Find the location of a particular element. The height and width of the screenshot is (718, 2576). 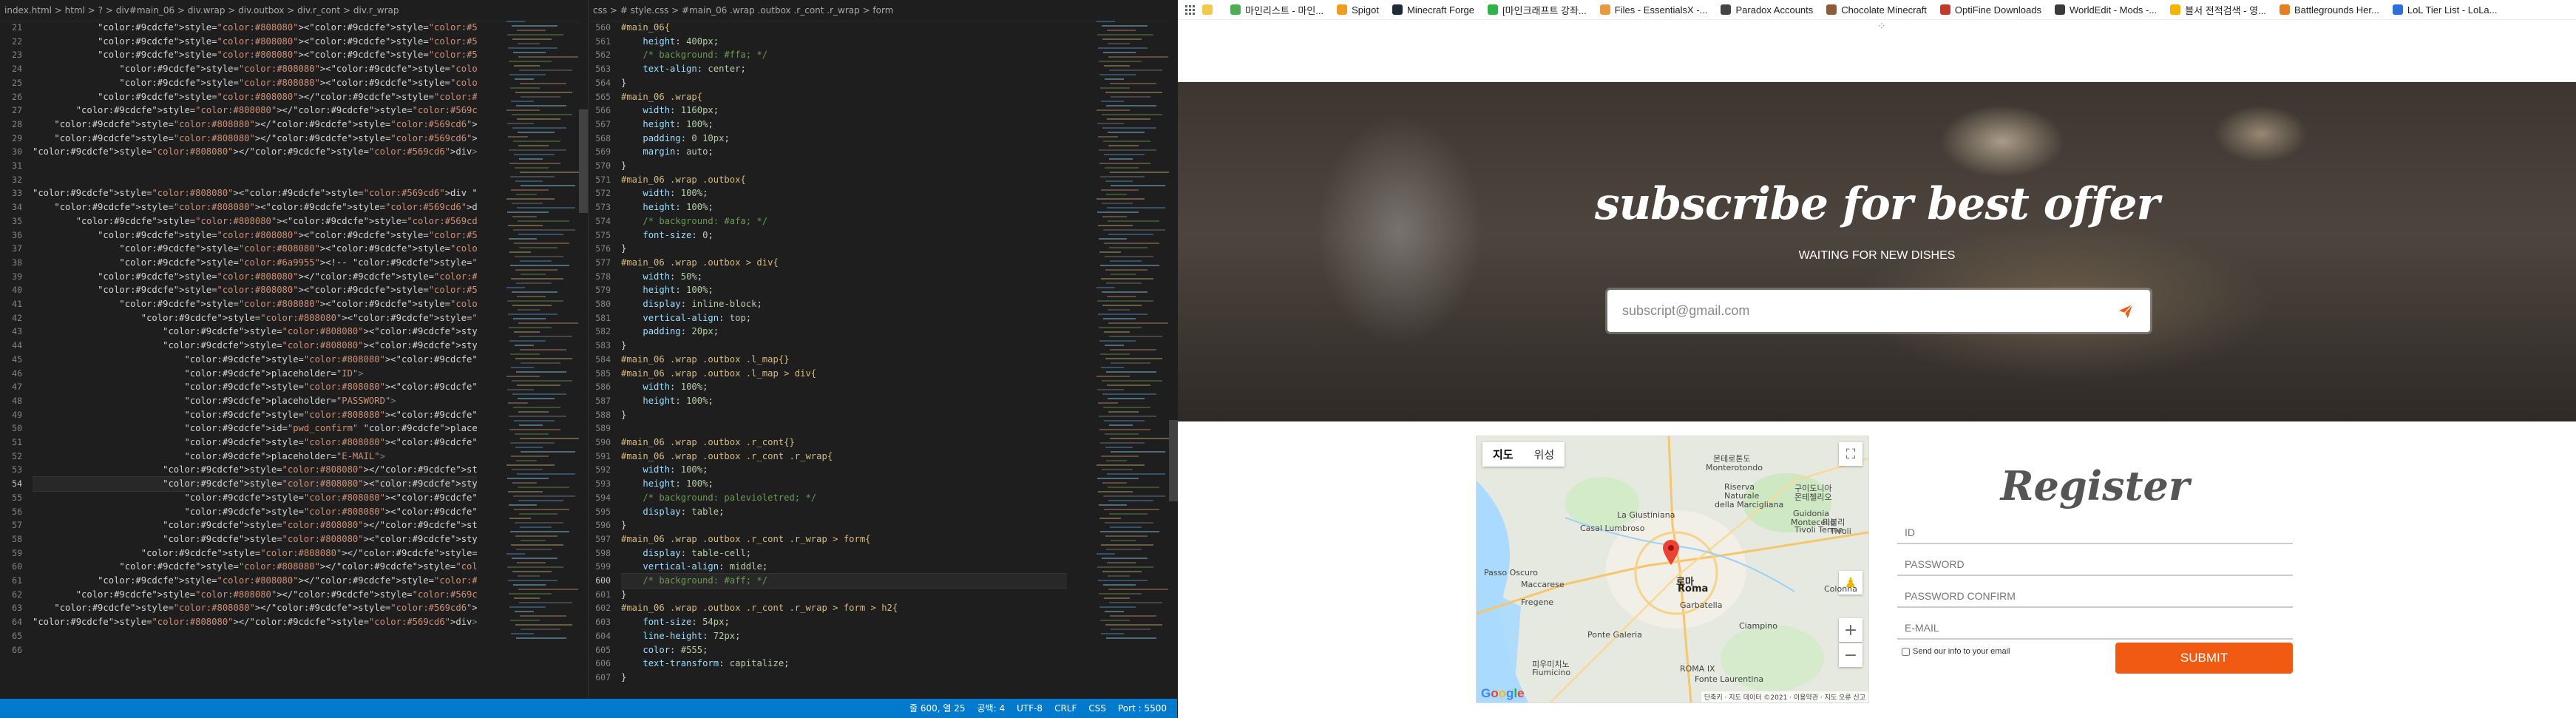

map-tab-map: 지도 is located at coordinates (1503, 454).